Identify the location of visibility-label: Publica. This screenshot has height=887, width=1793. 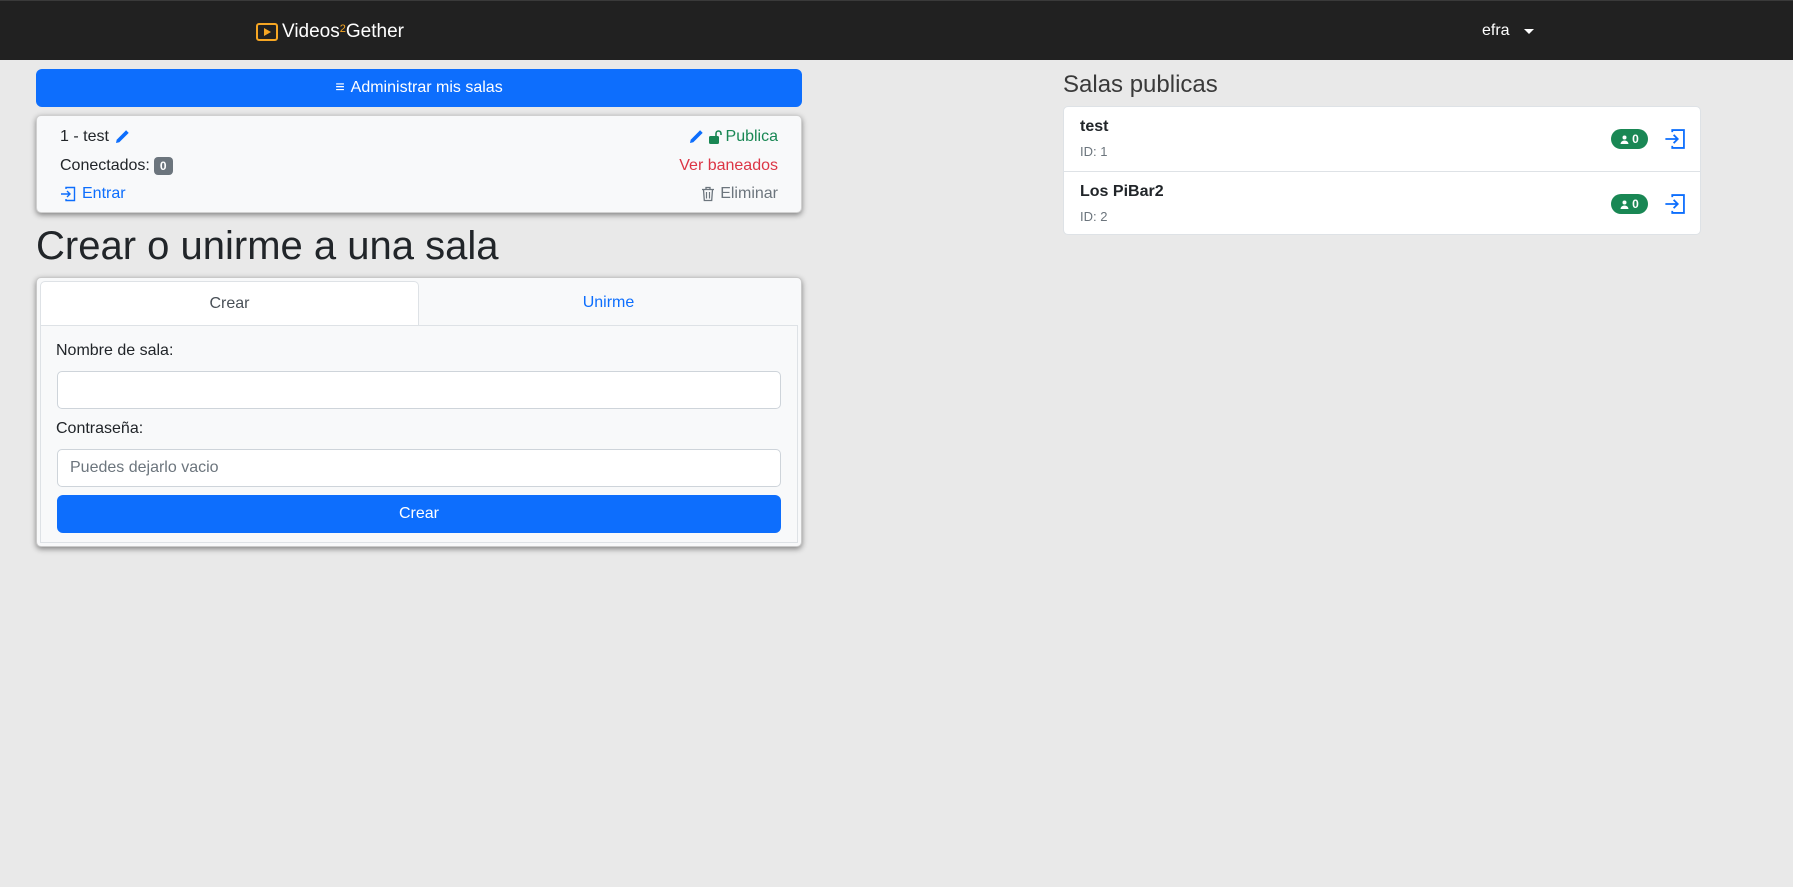
(751, 136).